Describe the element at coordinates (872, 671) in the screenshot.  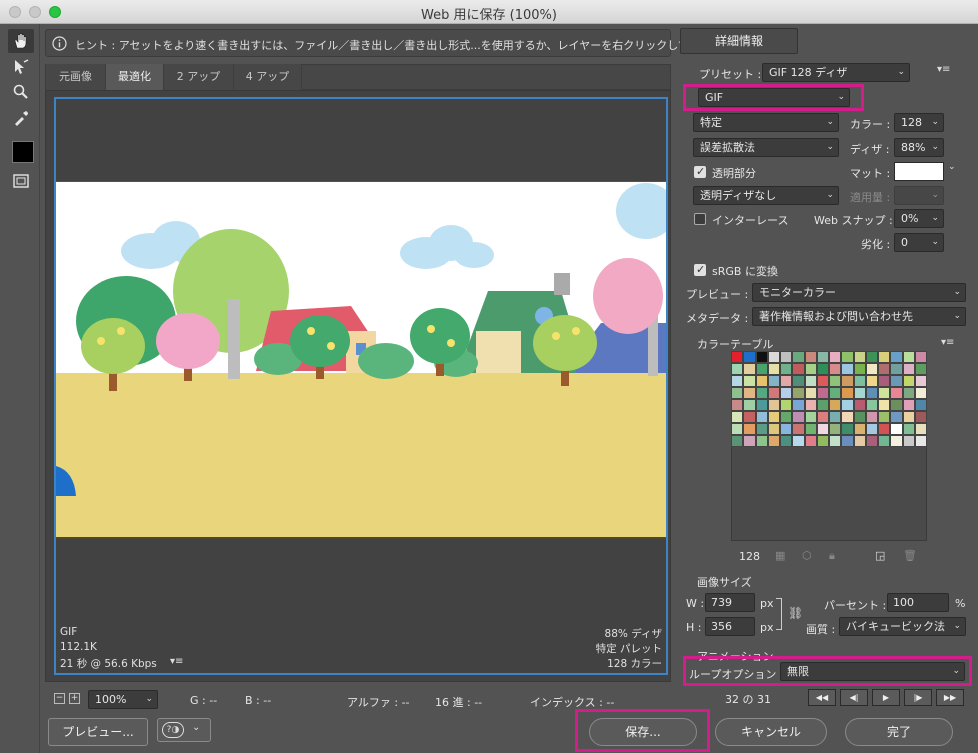
I see `loop-options-select: 無限 ⌄` at that location.